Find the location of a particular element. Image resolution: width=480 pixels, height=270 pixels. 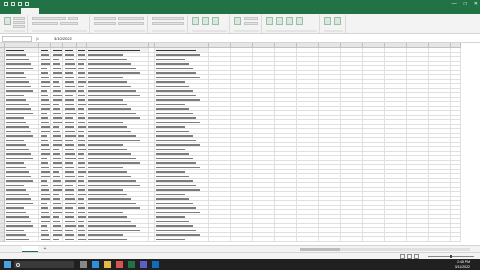

delete-cells-icon is located at coordinates (251, 18).